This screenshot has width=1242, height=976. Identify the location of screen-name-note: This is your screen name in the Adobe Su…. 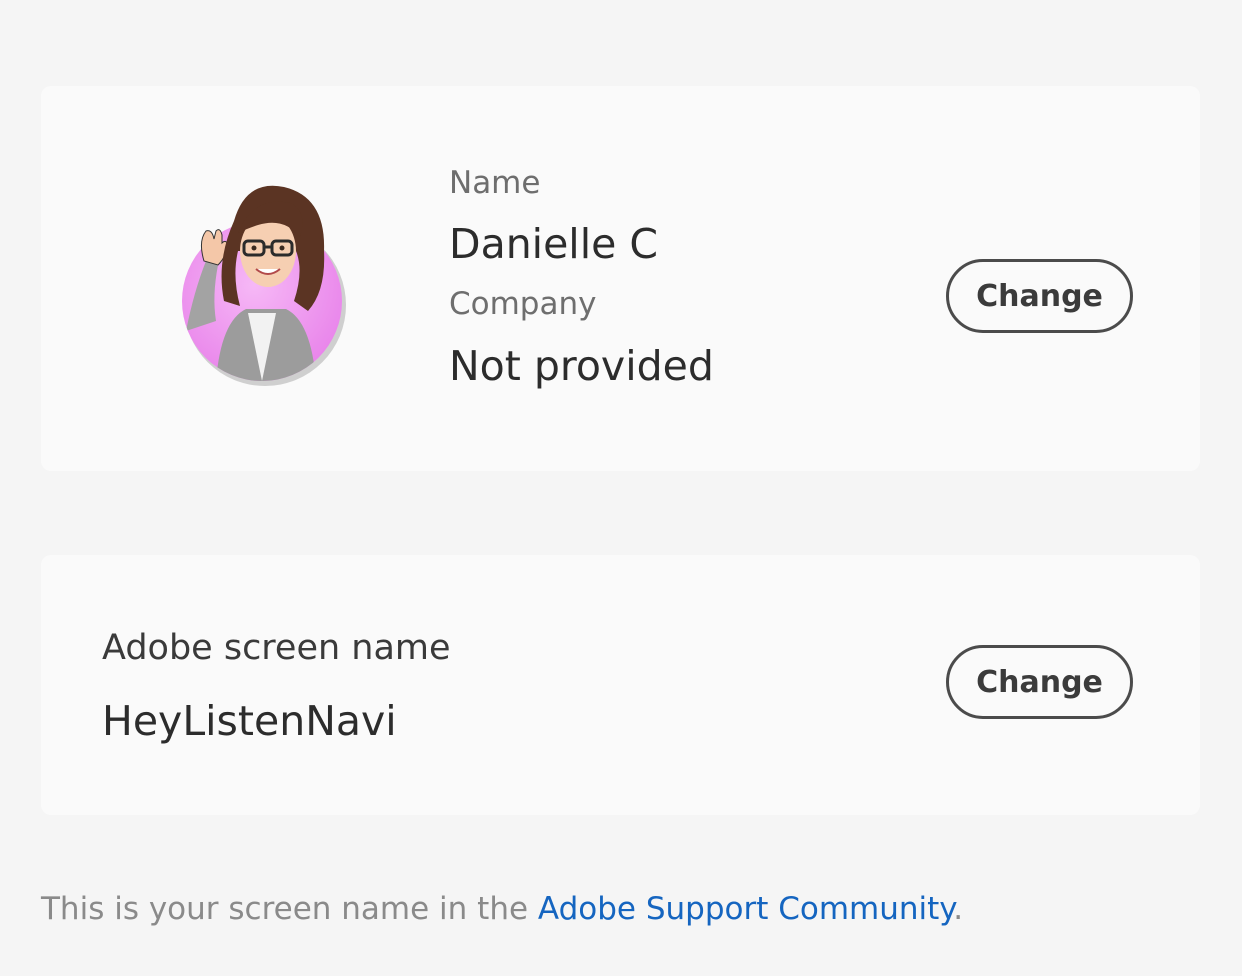
(502, 909).